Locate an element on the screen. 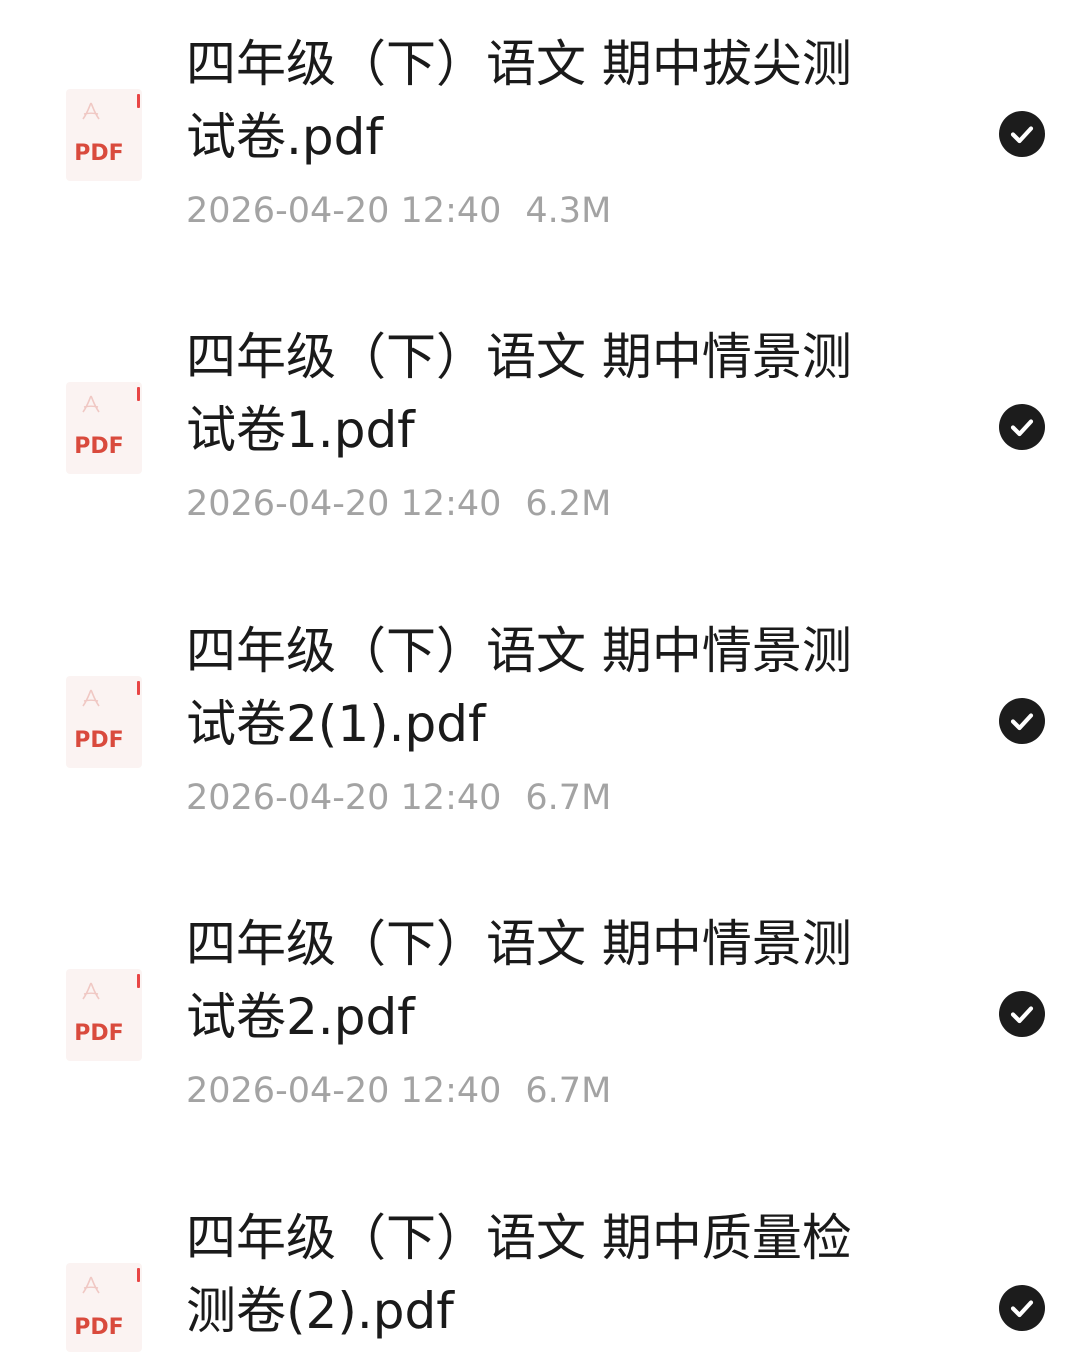 This screenshot has height=1352, width=1080. file-size: 4.3M is located at coordinates (568, 211).